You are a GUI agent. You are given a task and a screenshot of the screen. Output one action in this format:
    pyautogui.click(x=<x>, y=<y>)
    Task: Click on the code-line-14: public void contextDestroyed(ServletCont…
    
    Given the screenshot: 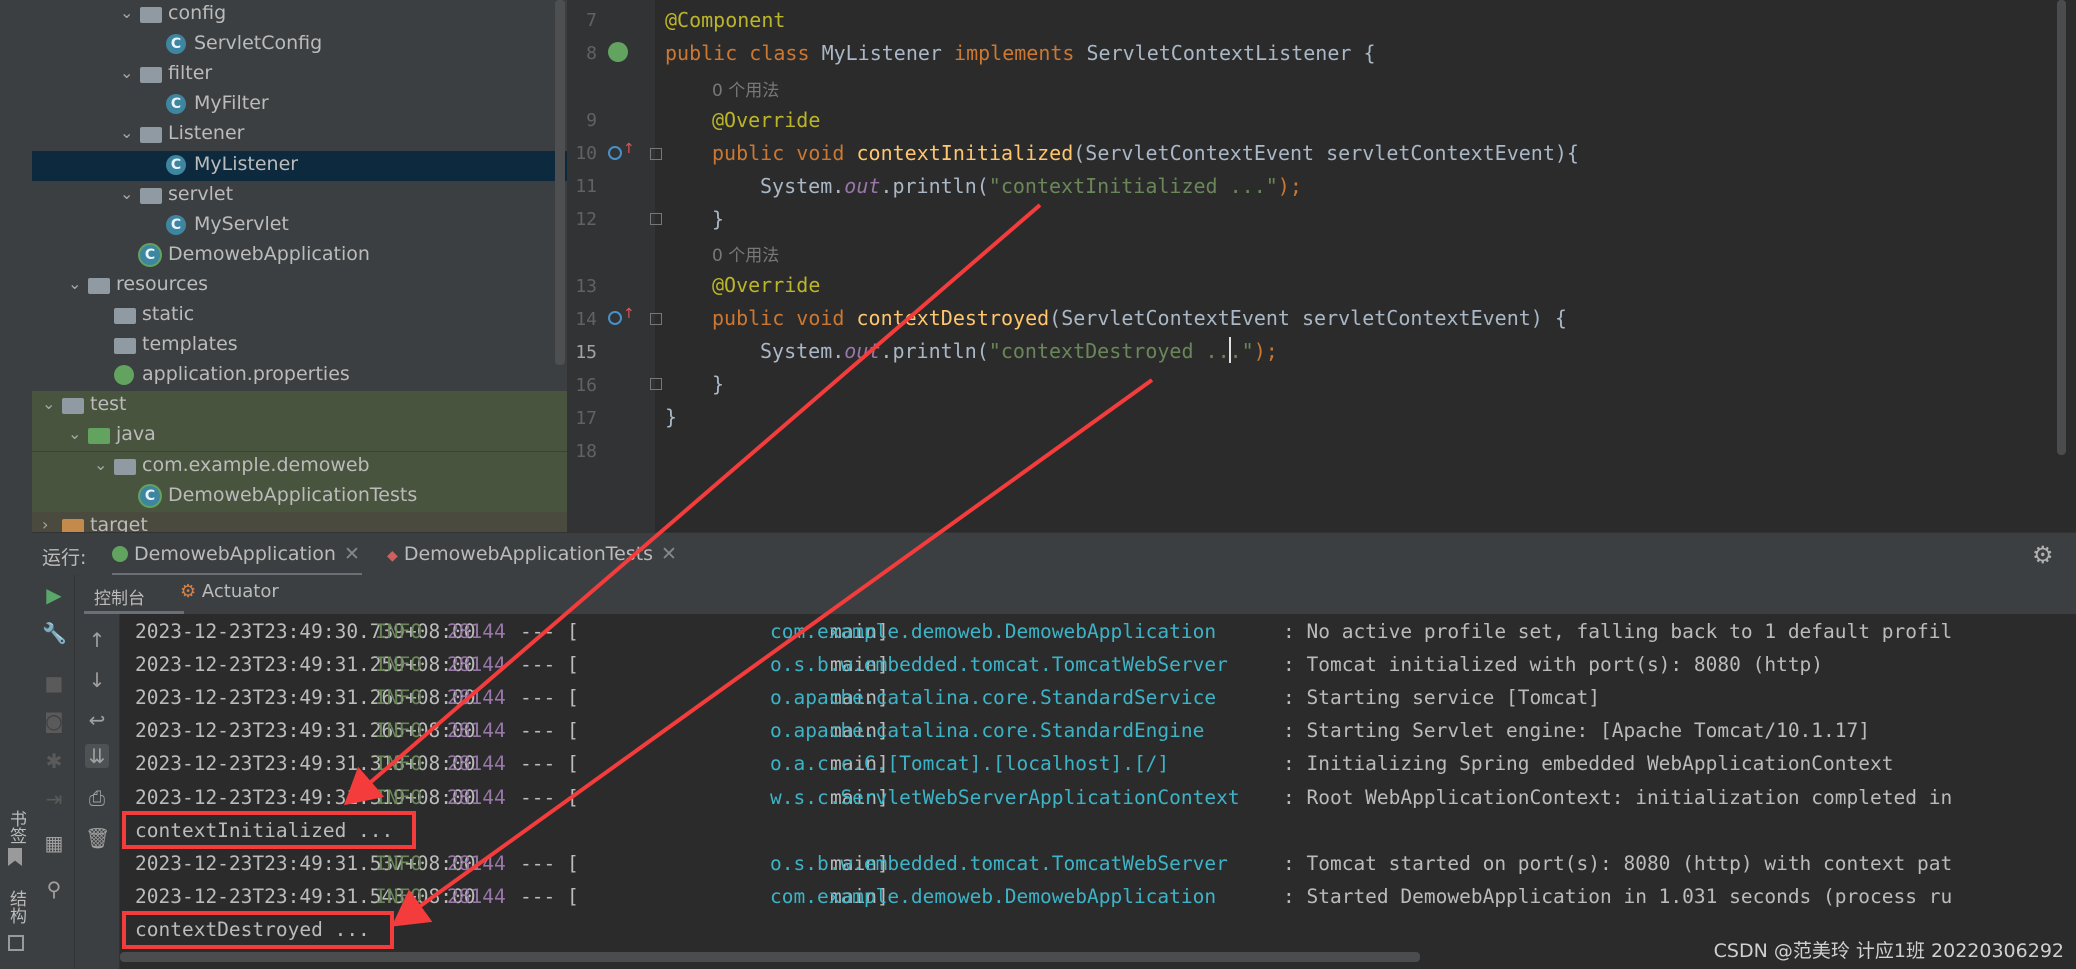 What is the action you would take?
    pyautogui.click(x=1139, y=318)
    